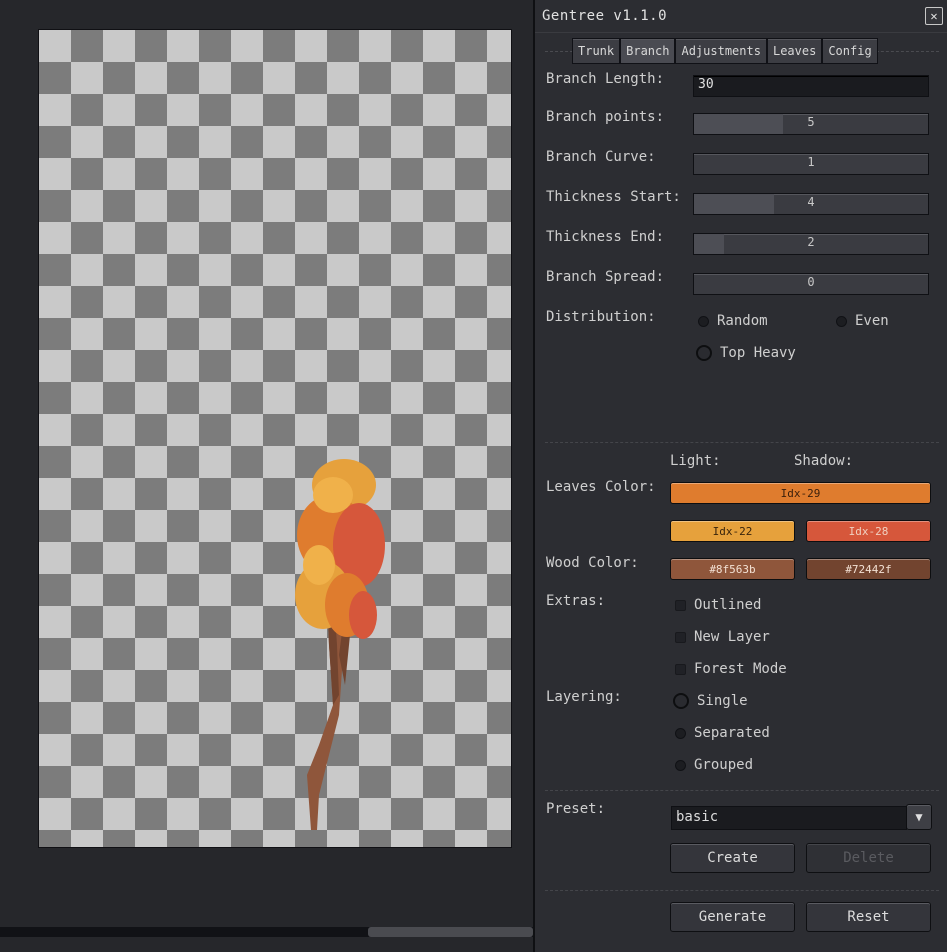  I want to click on branch-spread-value: 0, so click(811, 282).